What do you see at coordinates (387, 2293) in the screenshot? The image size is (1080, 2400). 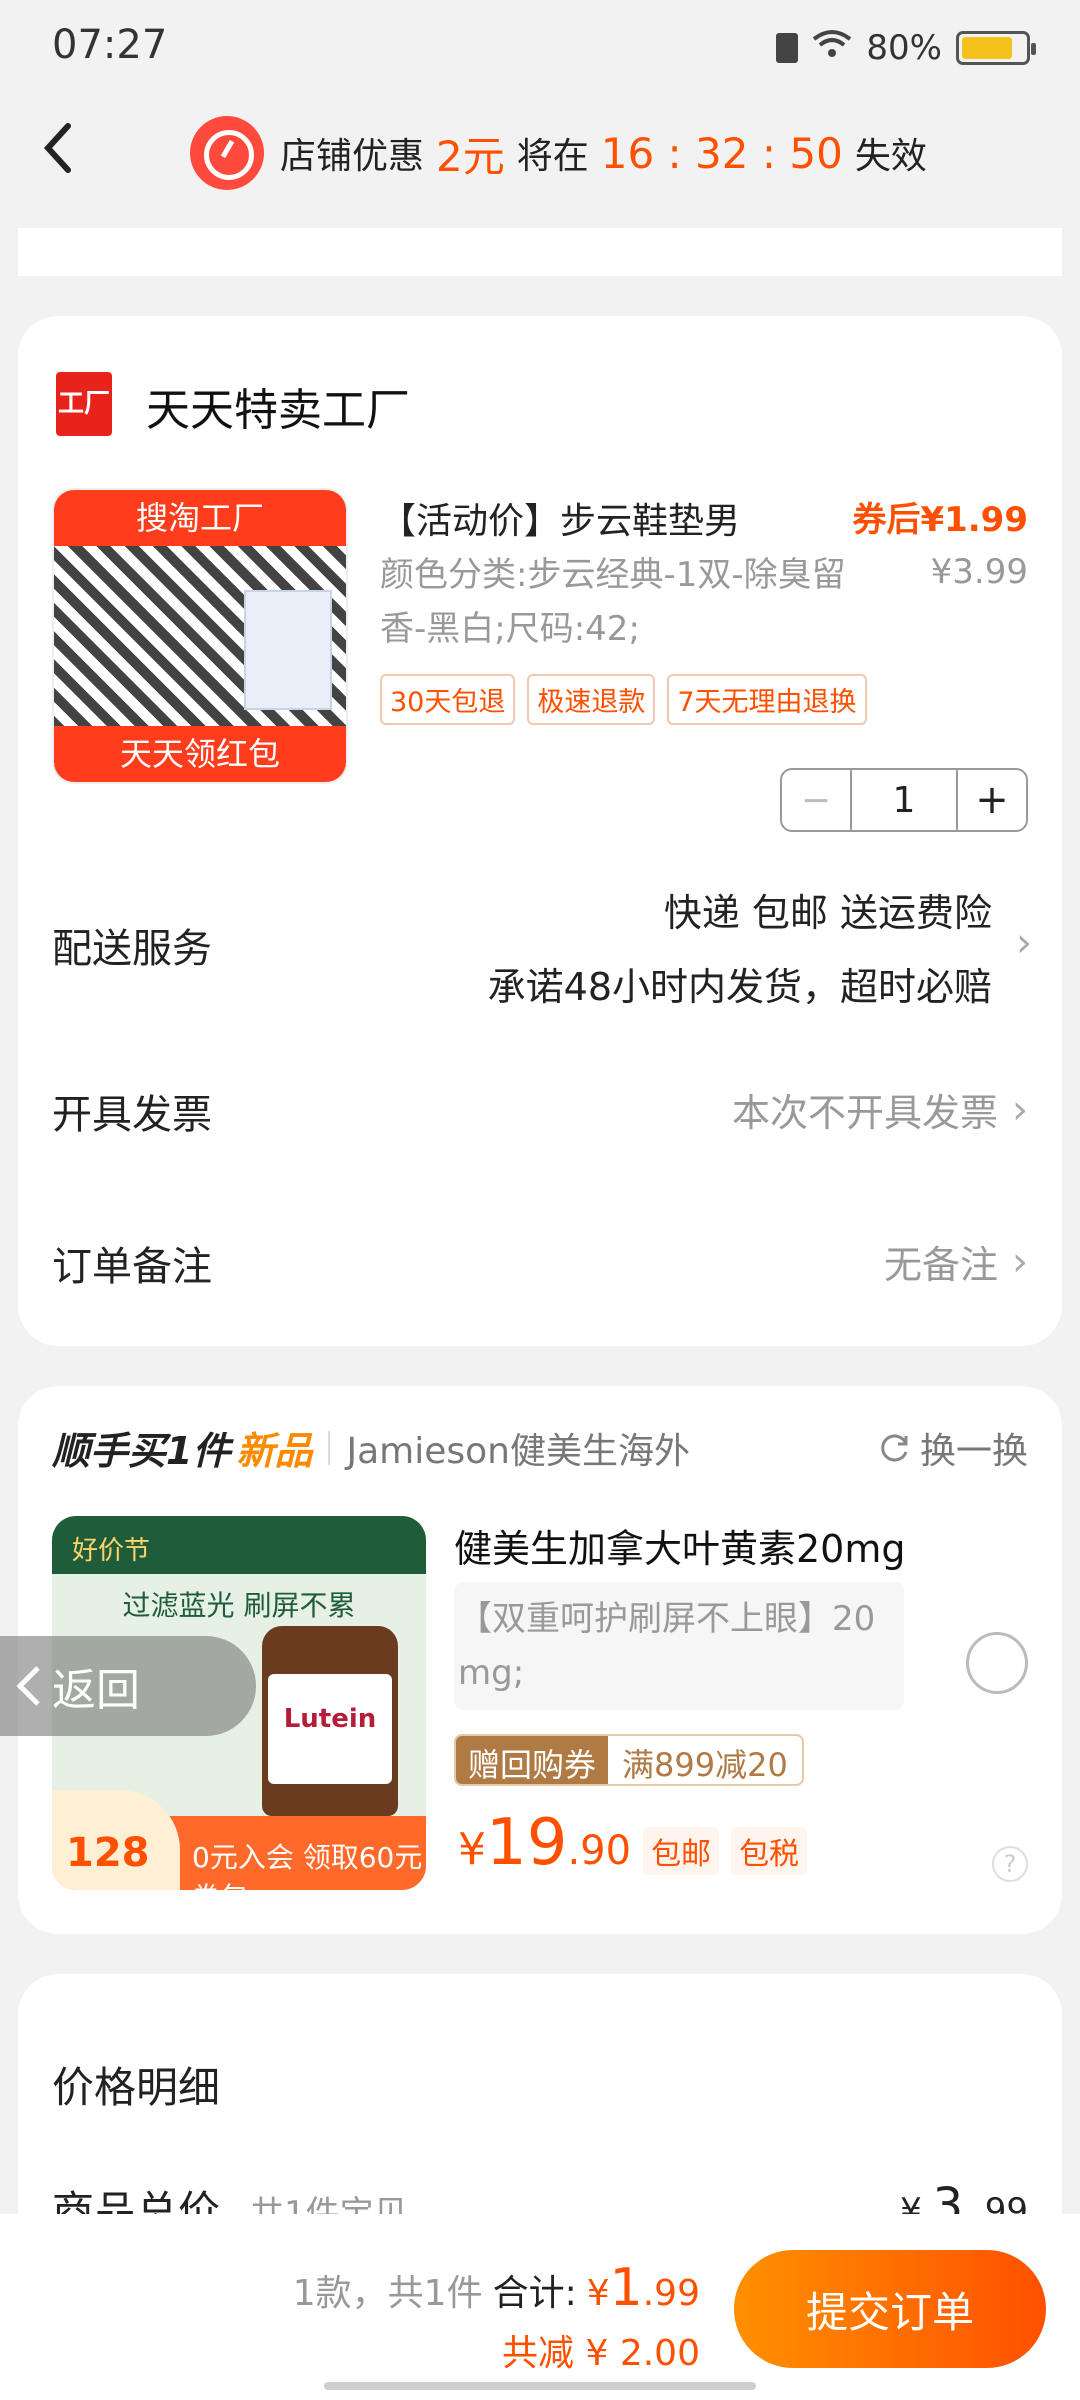 I see `item-count: 1款，共1件` at bounding box center [387, 2293].